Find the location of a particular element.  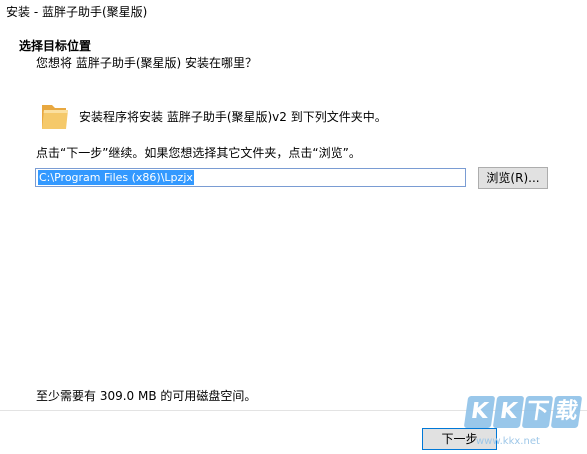

watermark-url: www.kkx.net is located at coordinates (508, 441).